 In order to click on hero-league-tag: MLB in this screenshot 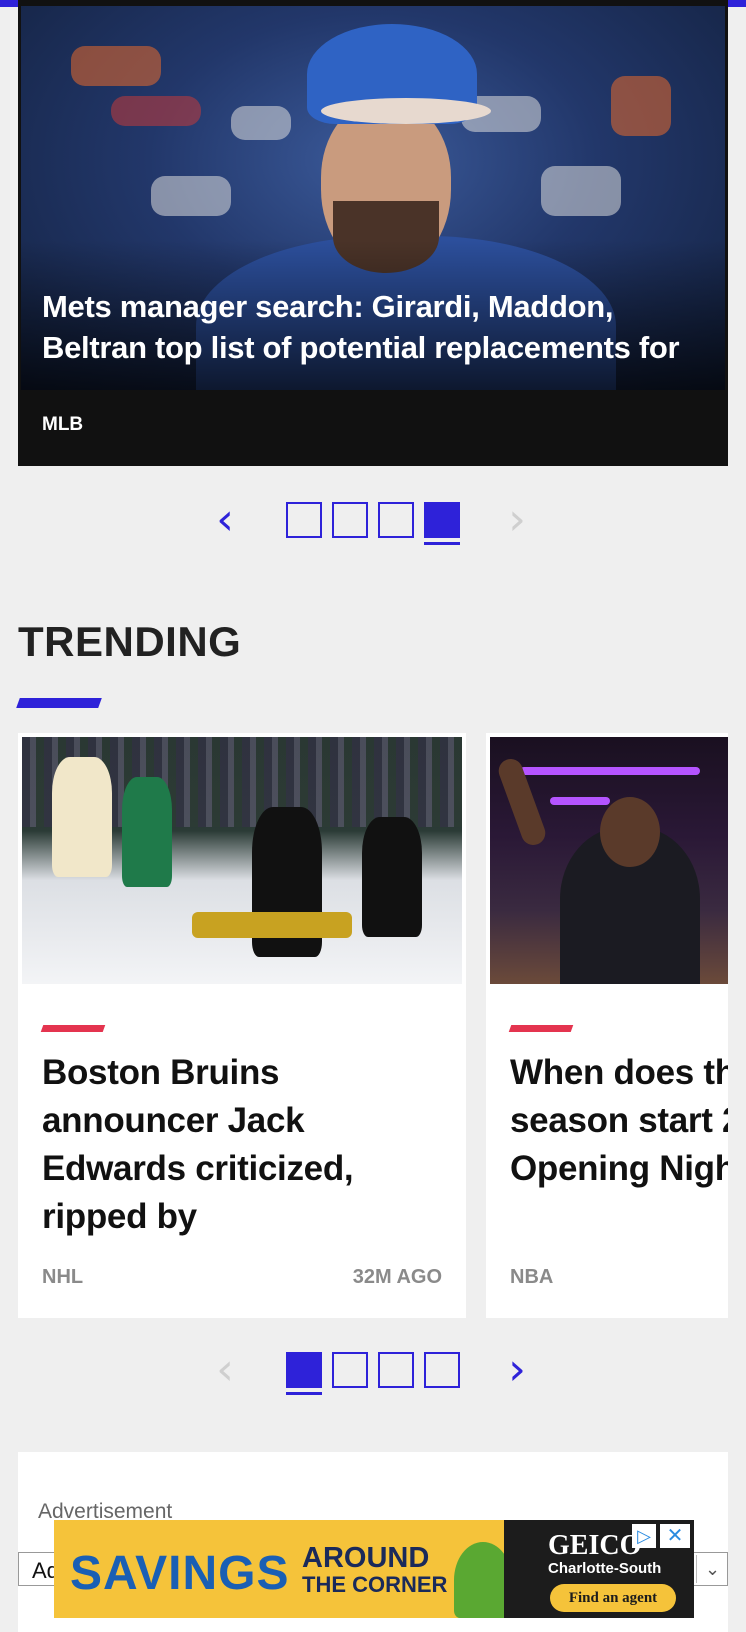, I will do `click(62, 425)`.